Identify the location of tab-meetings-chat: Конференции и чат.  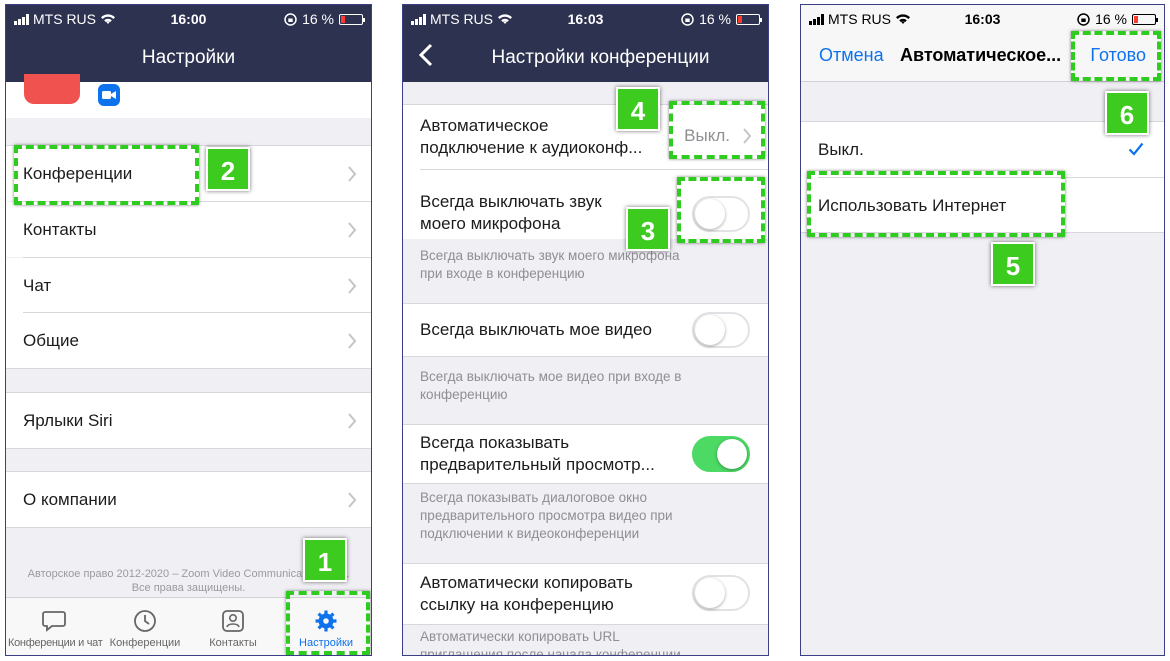
(55, 629).